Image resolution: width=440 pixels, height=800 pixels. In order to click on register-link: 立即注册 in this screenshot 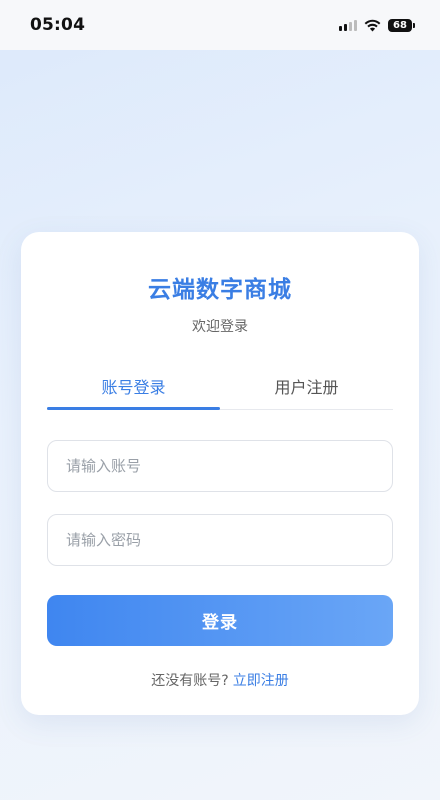, I will do `click(261, 681)`.